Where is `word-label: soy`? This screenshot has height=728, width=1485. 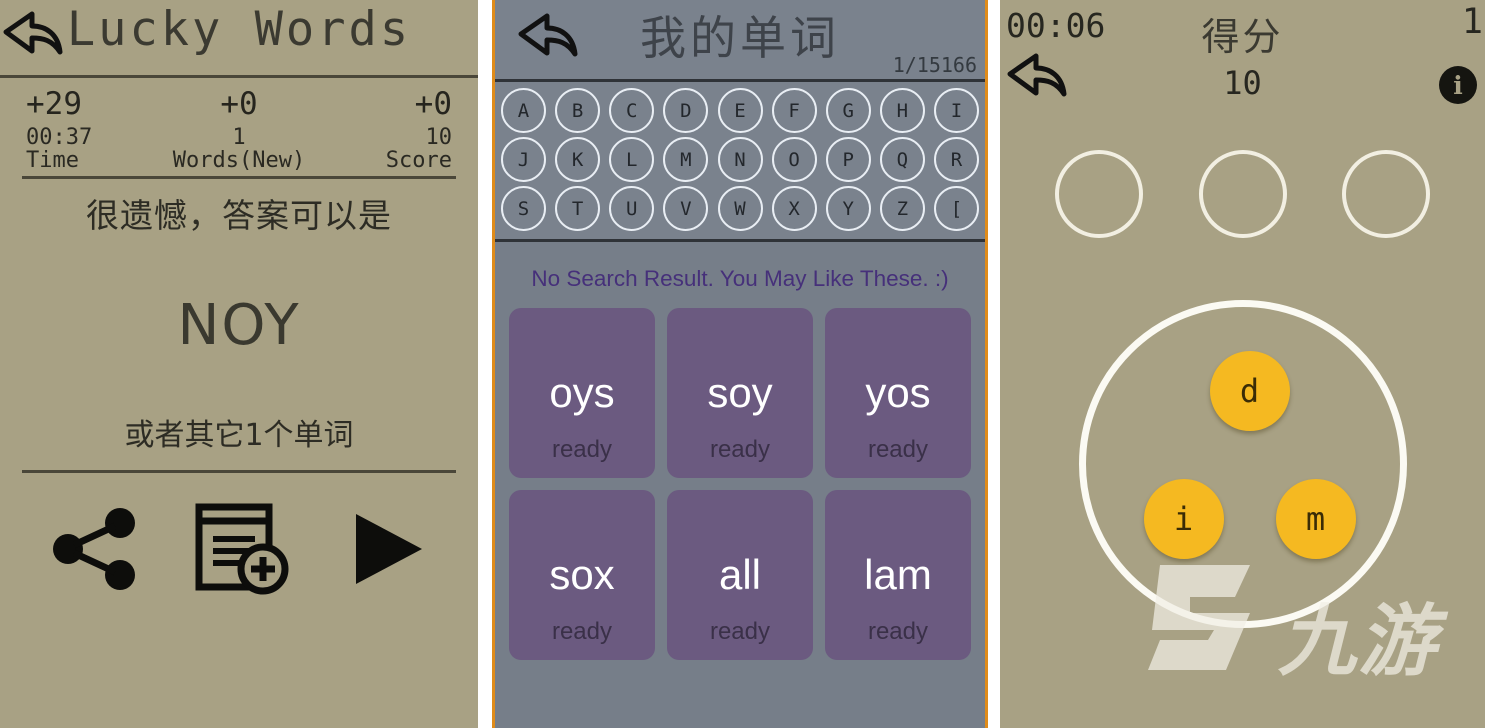
word-label: soy is located at coordinates (740, 392).